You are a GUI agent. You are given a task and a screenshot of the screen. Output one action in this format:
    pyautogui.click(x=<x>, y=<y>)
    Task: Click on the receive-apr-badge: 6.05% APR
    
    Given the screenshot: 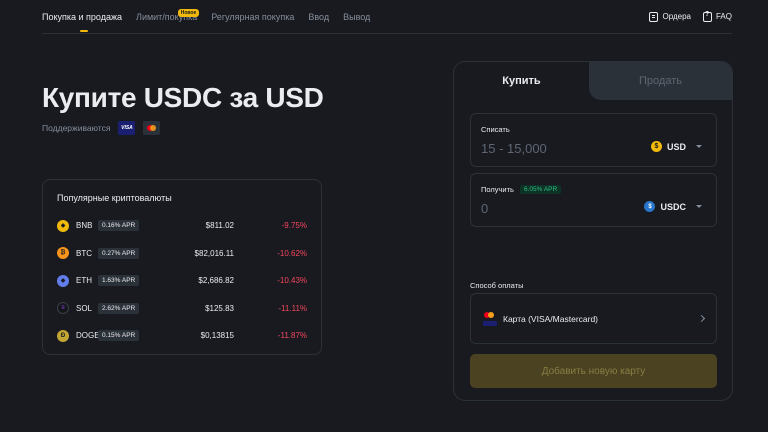 What is the action you would take?
    pyautogui.click(x=540, y=189)
    